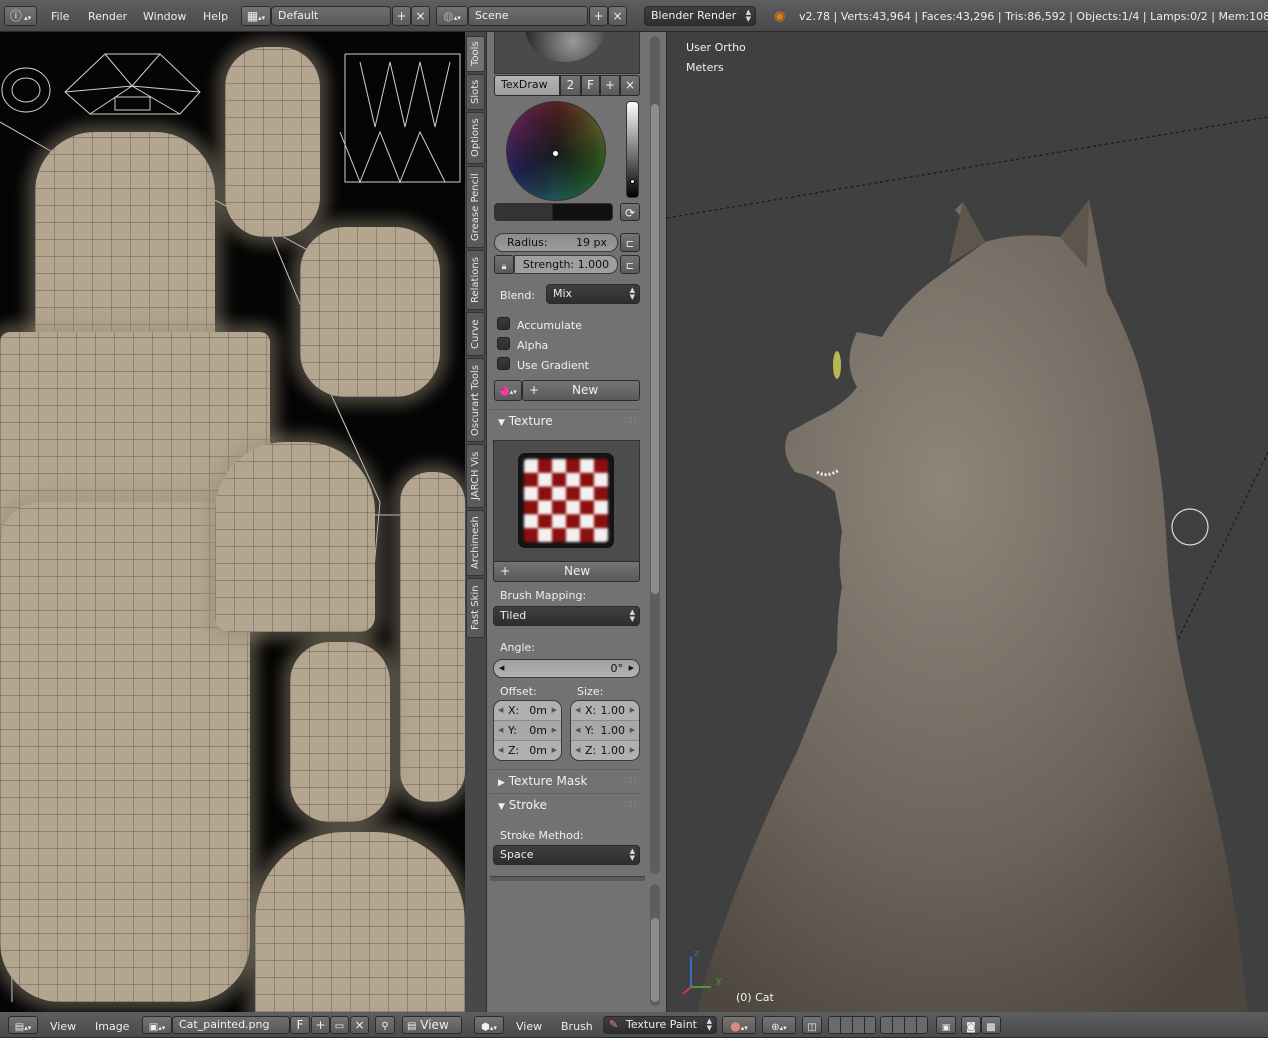 The height and width of the screenshot is (1038, 1268). I want to click on brush-users-count: 2, so click(570, 85).